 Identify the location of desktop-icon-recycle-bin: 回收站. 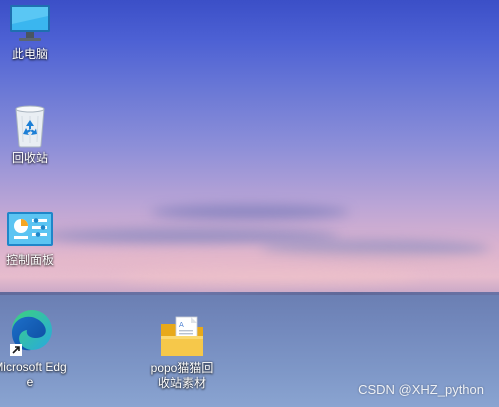
(33, 135).